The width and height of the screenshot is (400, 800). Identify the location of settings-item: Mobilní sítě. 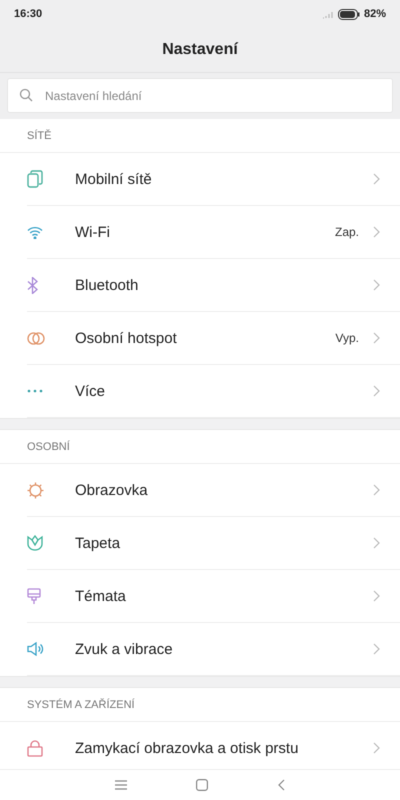
(213, 179).